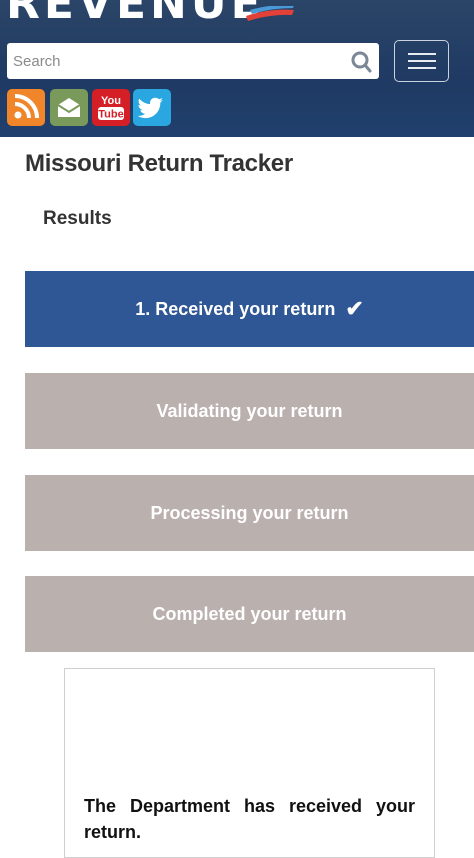 The height and width of the screenshot is (858, 474). Describe the element at coordinates (135, 14) in the screenshot. I see `revenue-logo: REVENUE` at that location.